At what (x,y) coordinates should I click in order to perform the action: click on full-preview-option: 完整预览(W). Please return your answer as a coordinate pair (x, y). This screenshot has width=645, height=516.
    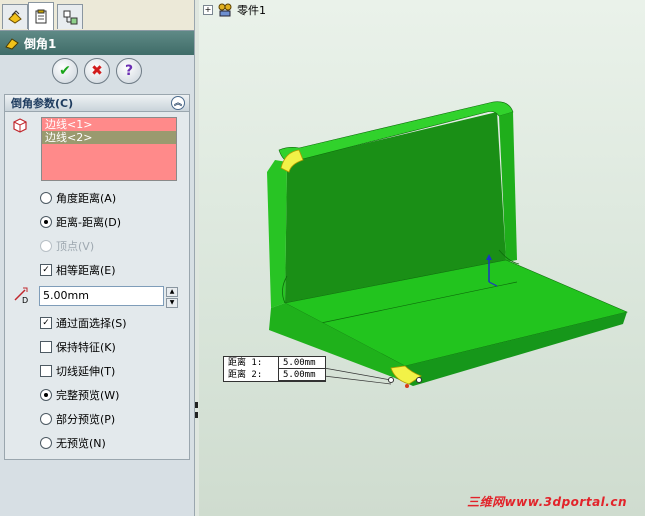
    Looking at the image, I should click on (79, 395).